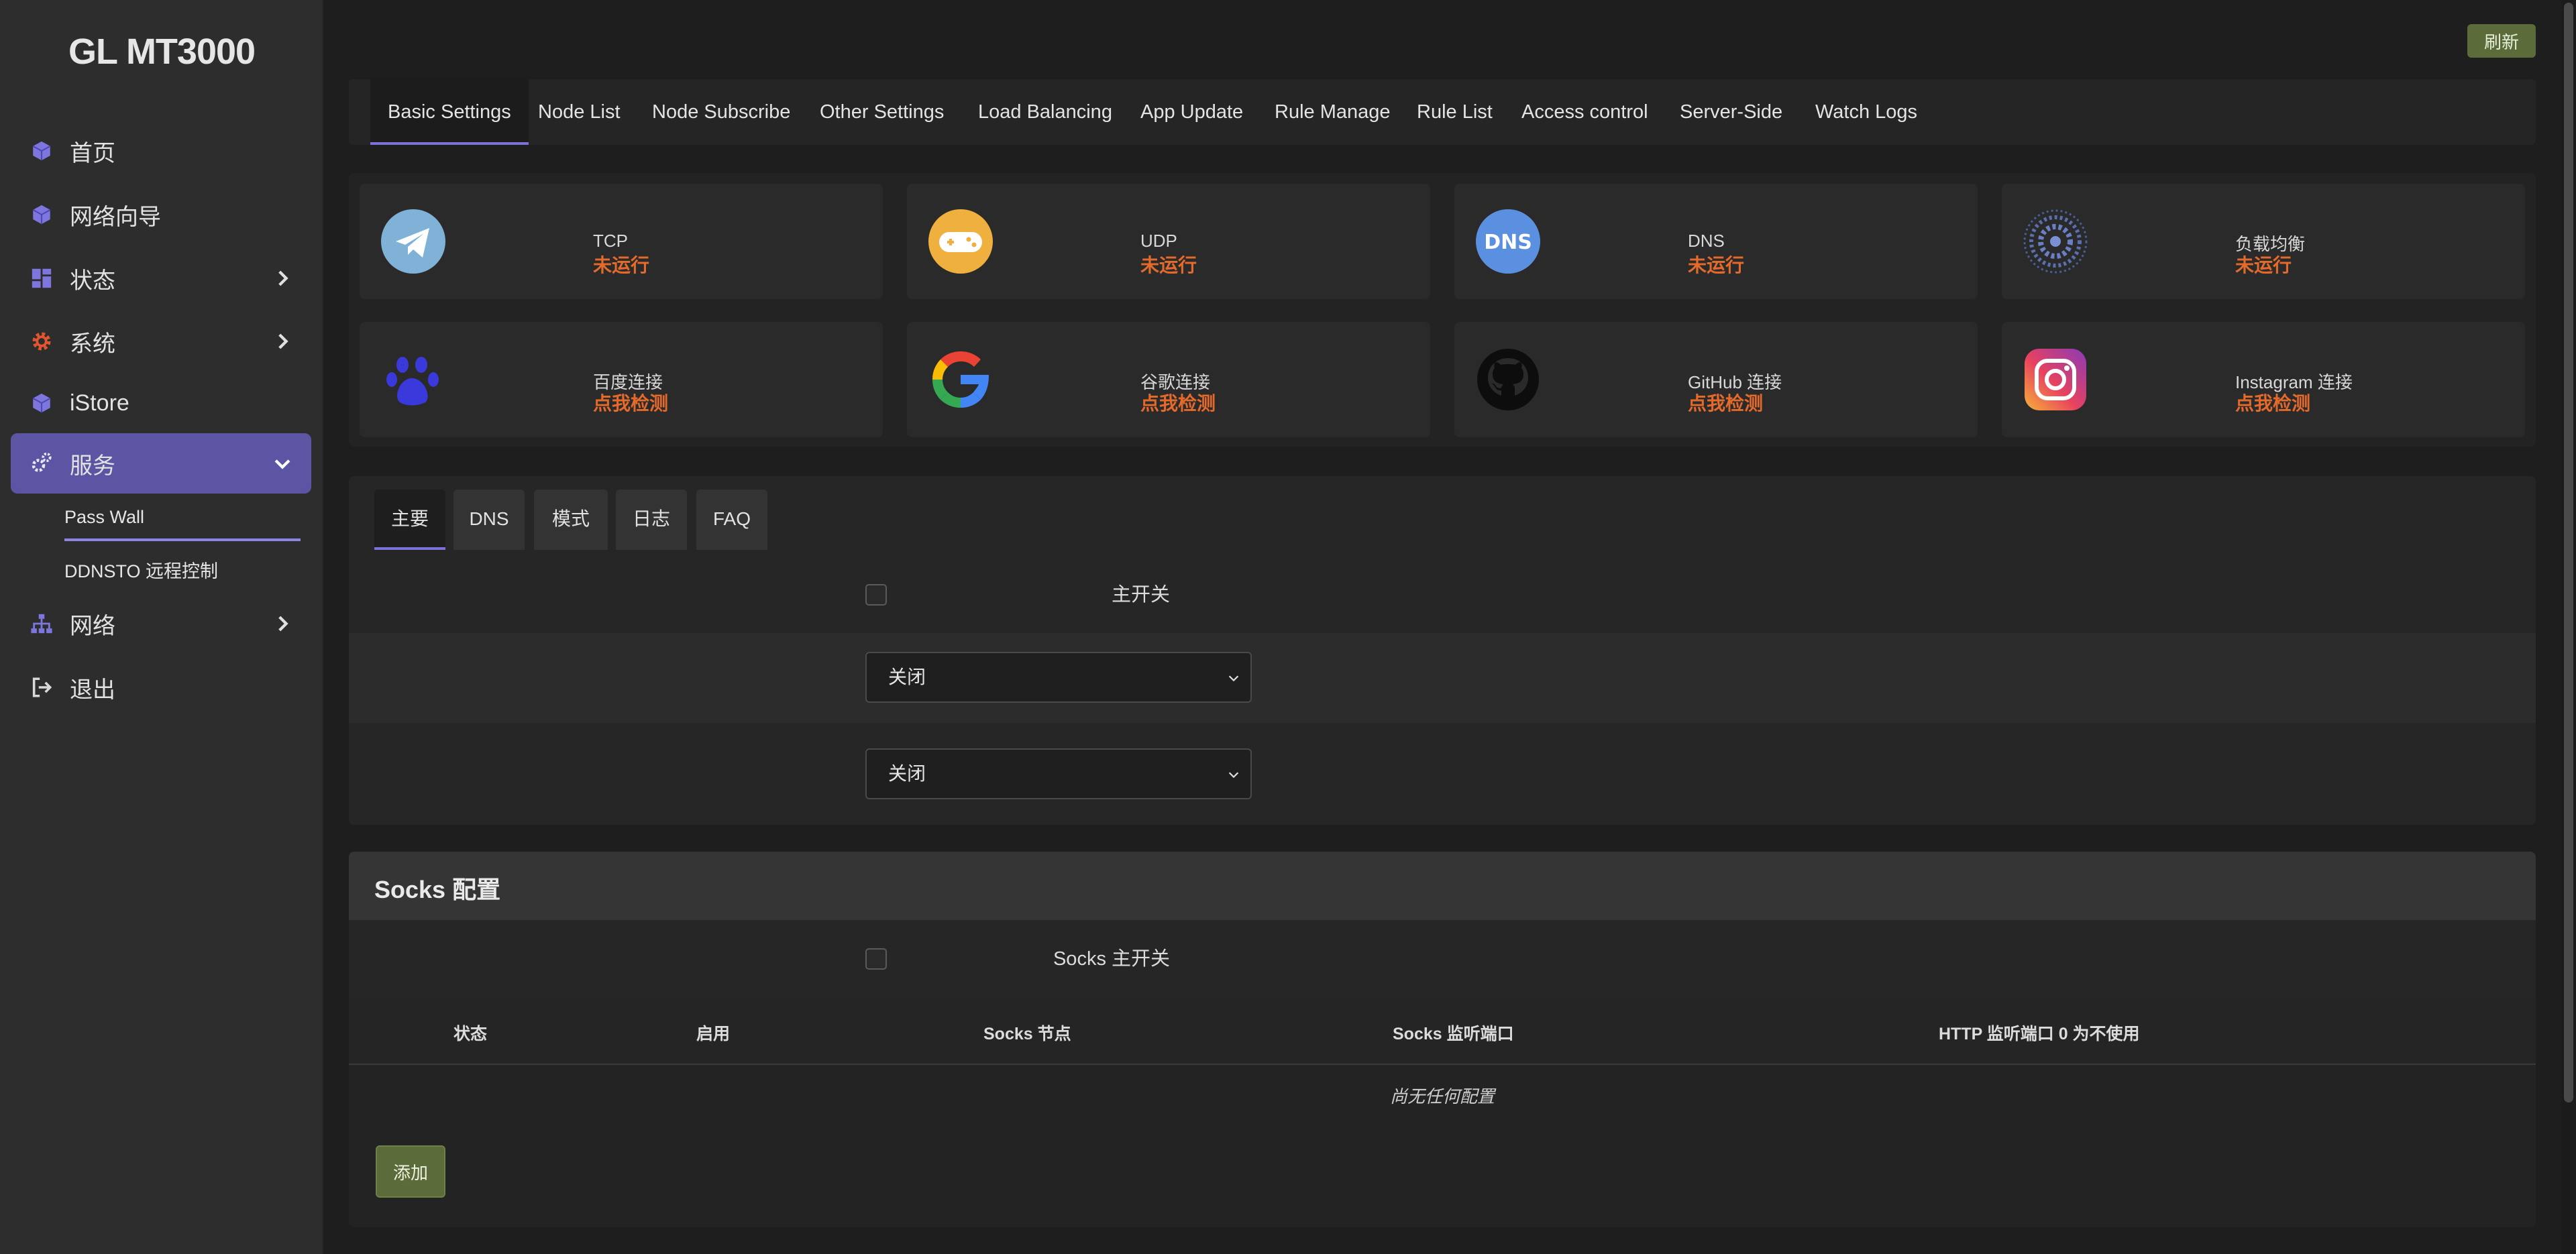  Describe the element at coordinates (99, 403) in the screenshot. I see `sidebar-item-label: iStore` at that location.